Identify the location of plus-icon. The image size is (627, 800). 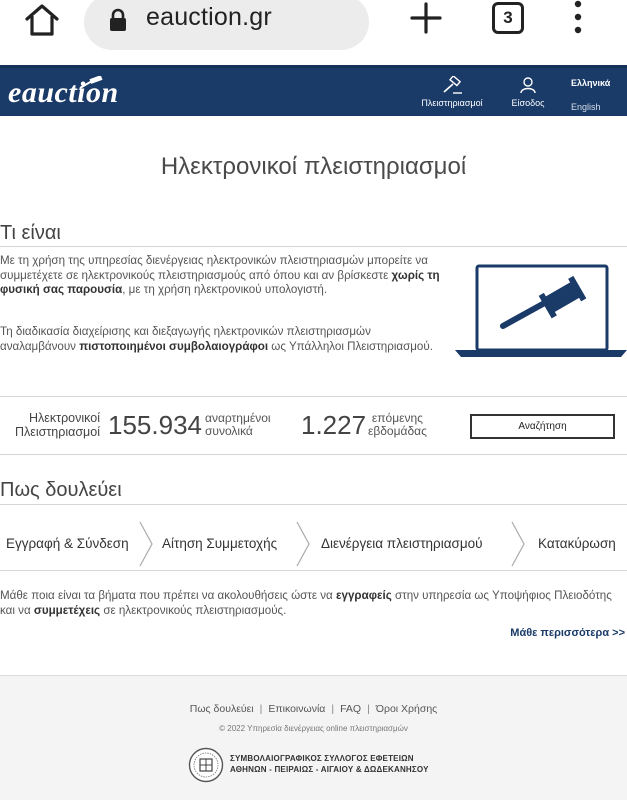
(426, 18).